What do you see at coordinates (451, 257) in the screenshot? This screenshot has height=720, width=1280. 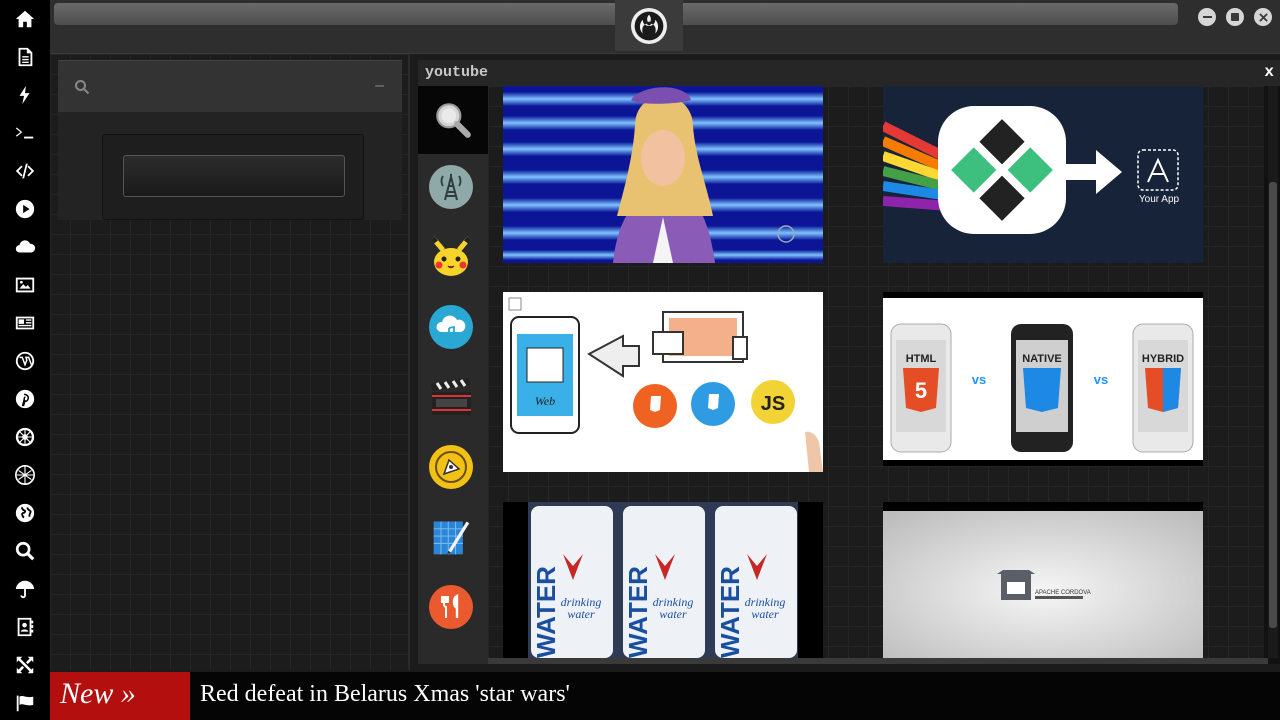 I see `pikachu-app-icon` at bounding box center [451, 257].